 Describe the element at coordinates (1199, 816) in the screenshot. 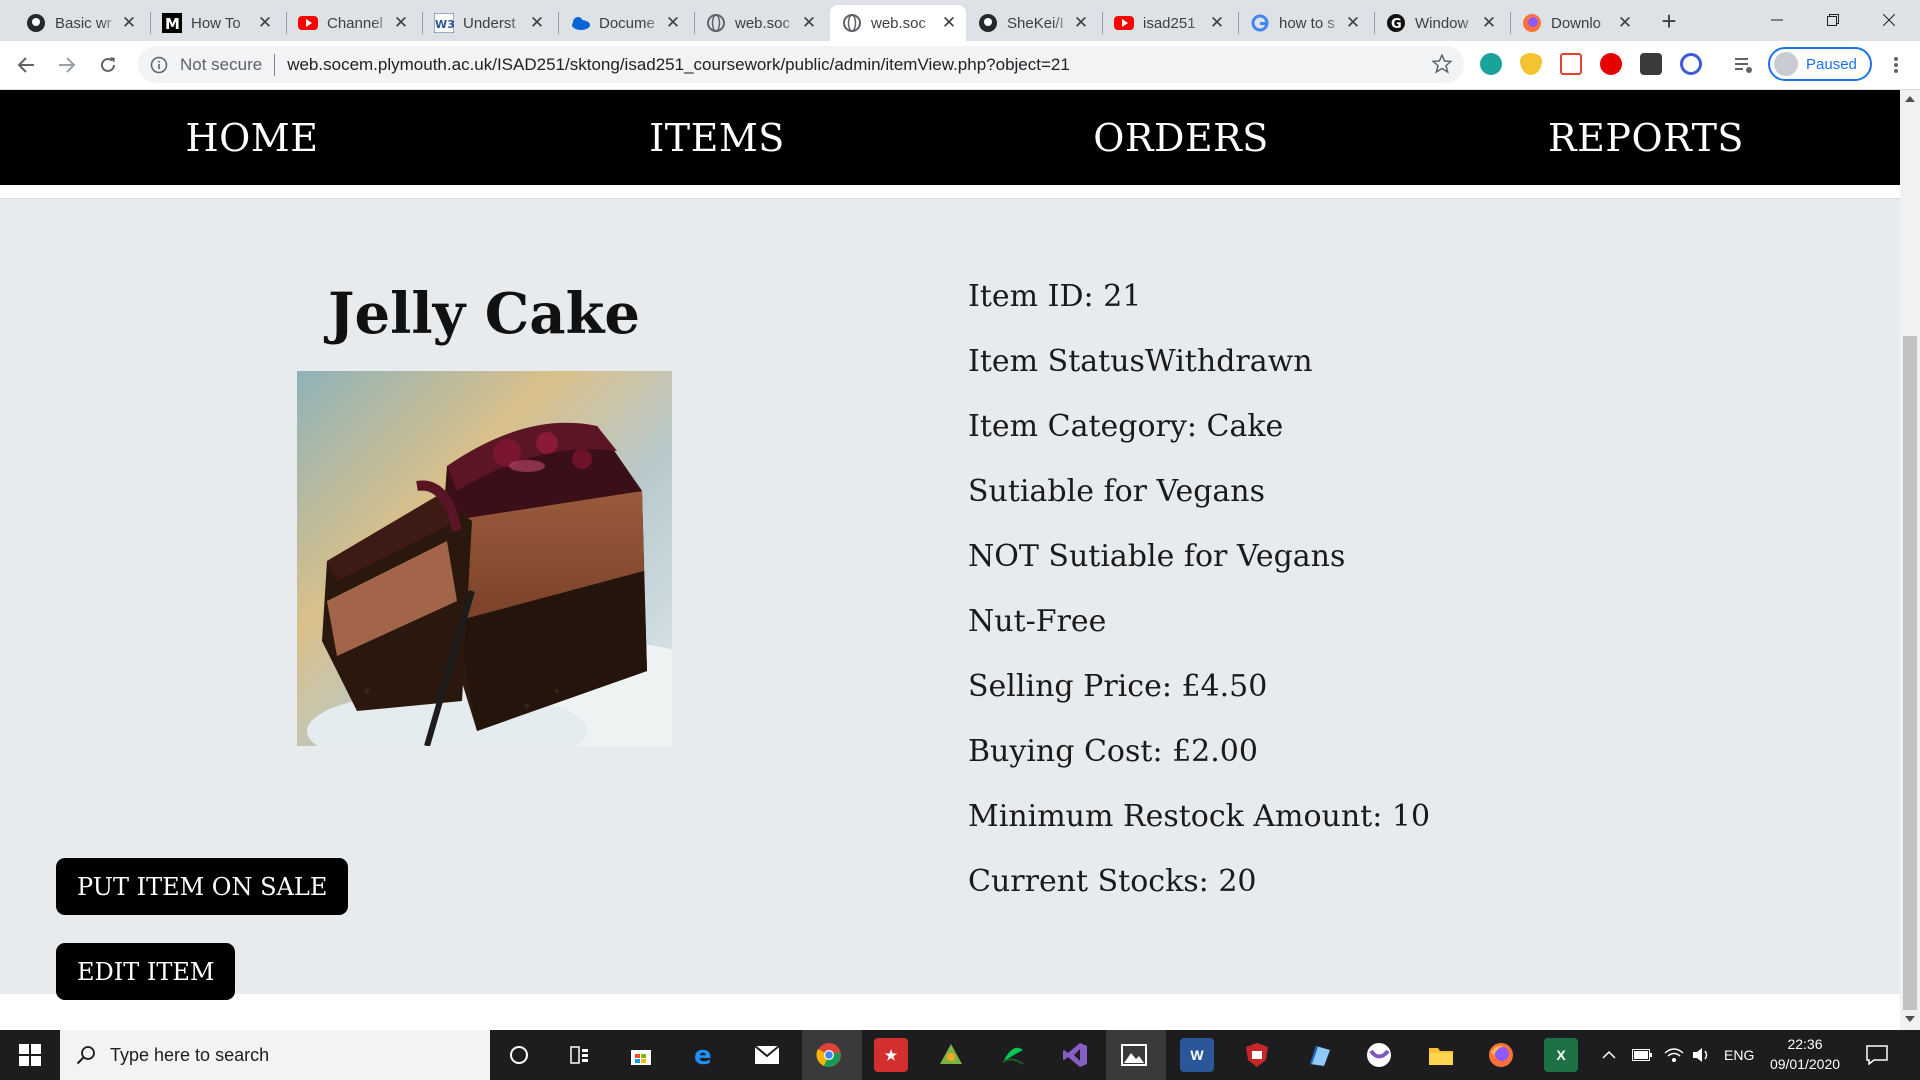

I see `detail-min-restock: Minimum Restock Amount: 10` at that location.